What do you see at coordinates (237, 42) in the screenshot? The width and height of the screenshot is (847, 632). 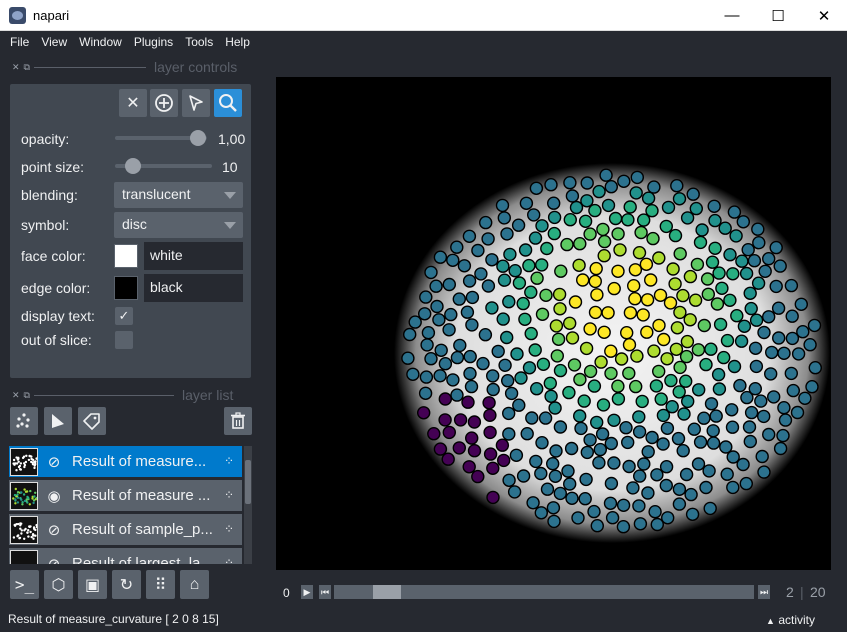 I see `menu-help: Help` at bounding box center [237, 42].